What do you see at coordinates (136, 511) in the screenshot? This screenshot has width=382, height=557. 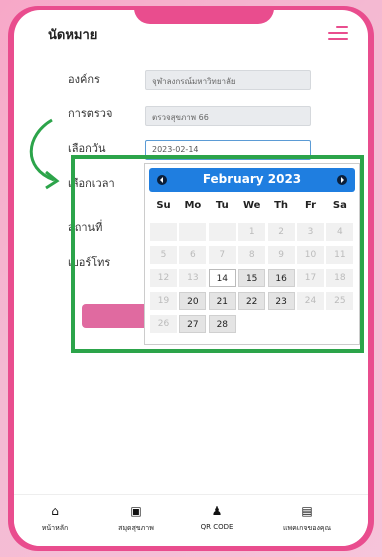 I see `health-book-icon: ▣` at bounding box center [136, 511].